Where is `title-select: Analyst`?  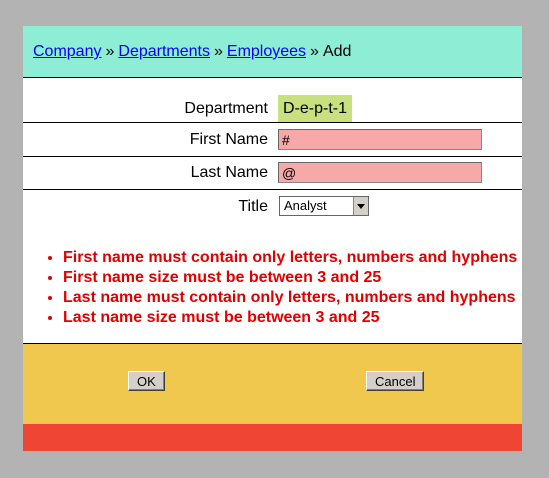 title-select: Analyst is located at coordinates (324, 206).